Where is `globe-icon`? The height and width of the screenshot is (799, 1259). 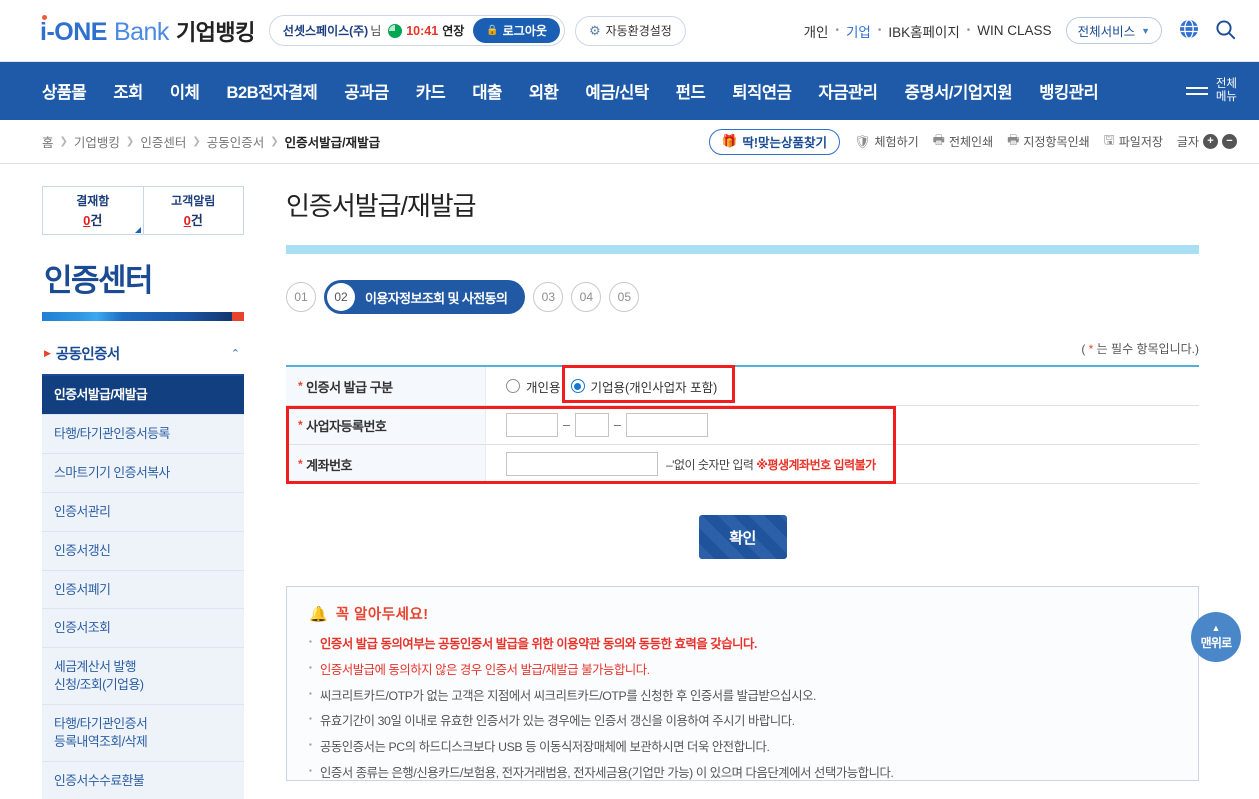
globe-icon is located at coordinates (1189, 30).